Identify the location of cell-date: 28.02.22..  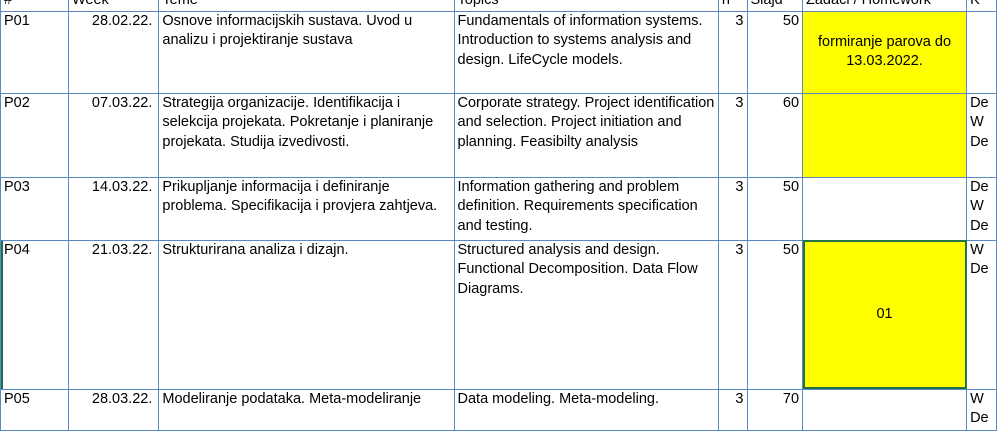
(113, 52).